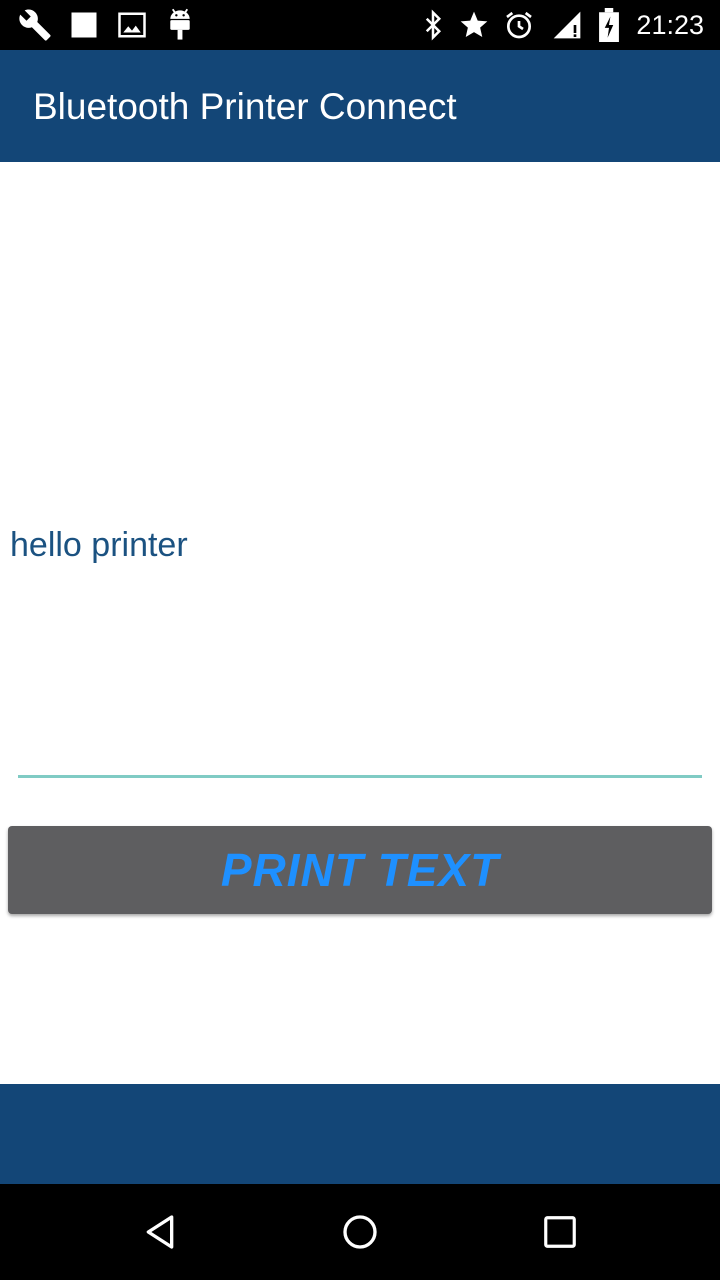 The height and width of the screenshot is (1280, 720). Describe the element at coordinates (567, 25) in the screenshot. I see `signal-icon` at that location.